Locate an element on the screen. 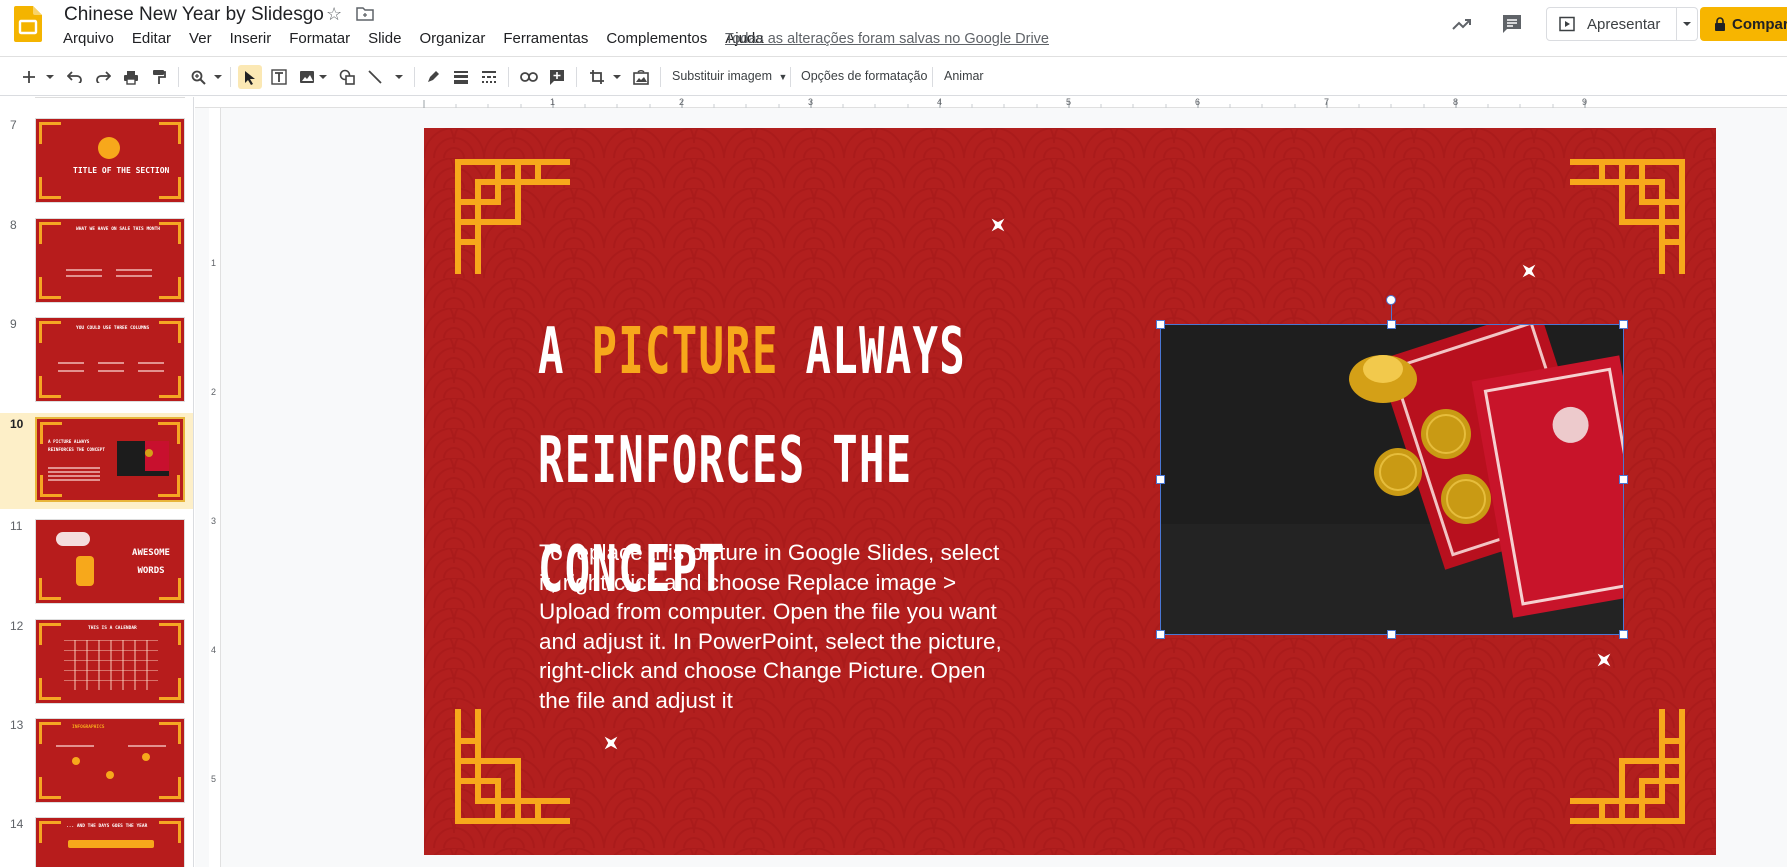 The height and width of the screenshot is (867, 1787). menu-editar: Editar is located at coordinates (151, 41).